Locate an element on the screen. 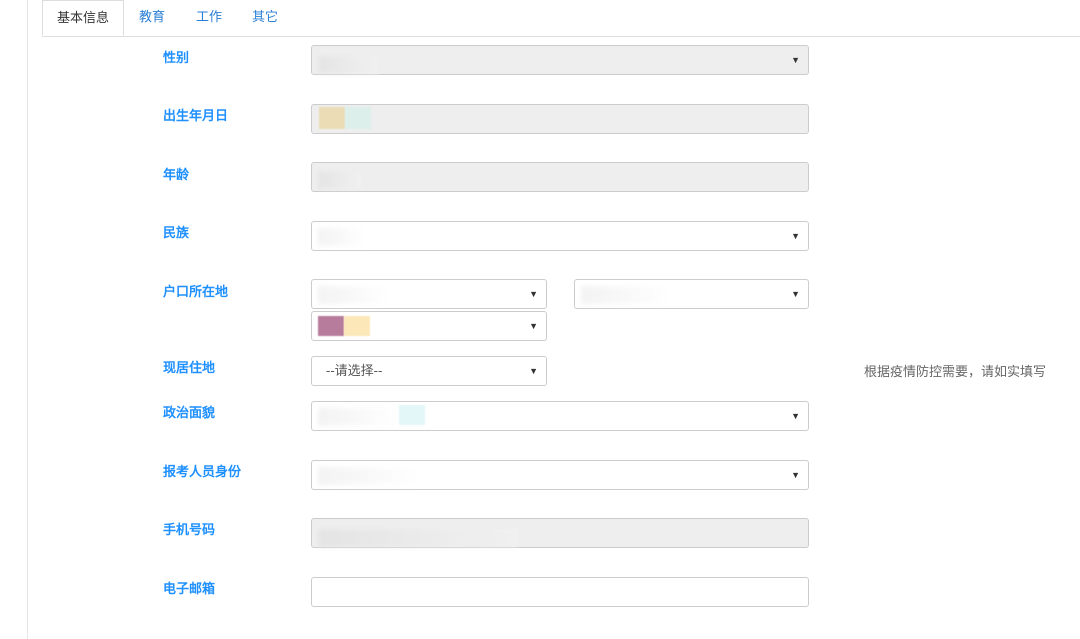 The height and width of the screenshot is (639, 1080). ethnicity-select: ▼ is located at coordinates (560, 236).